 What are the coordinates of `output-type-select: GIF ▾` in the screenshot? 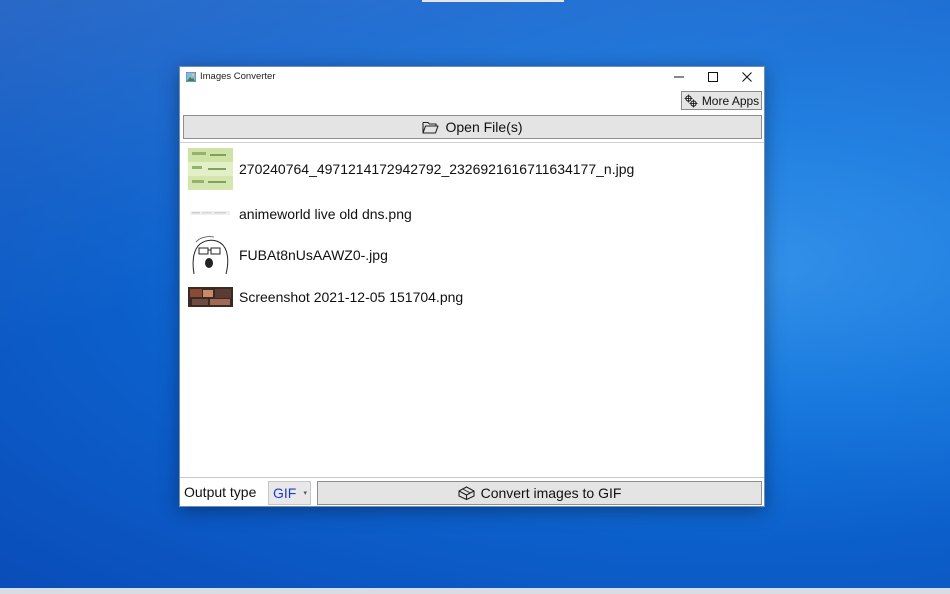 It's located at (289, 493).